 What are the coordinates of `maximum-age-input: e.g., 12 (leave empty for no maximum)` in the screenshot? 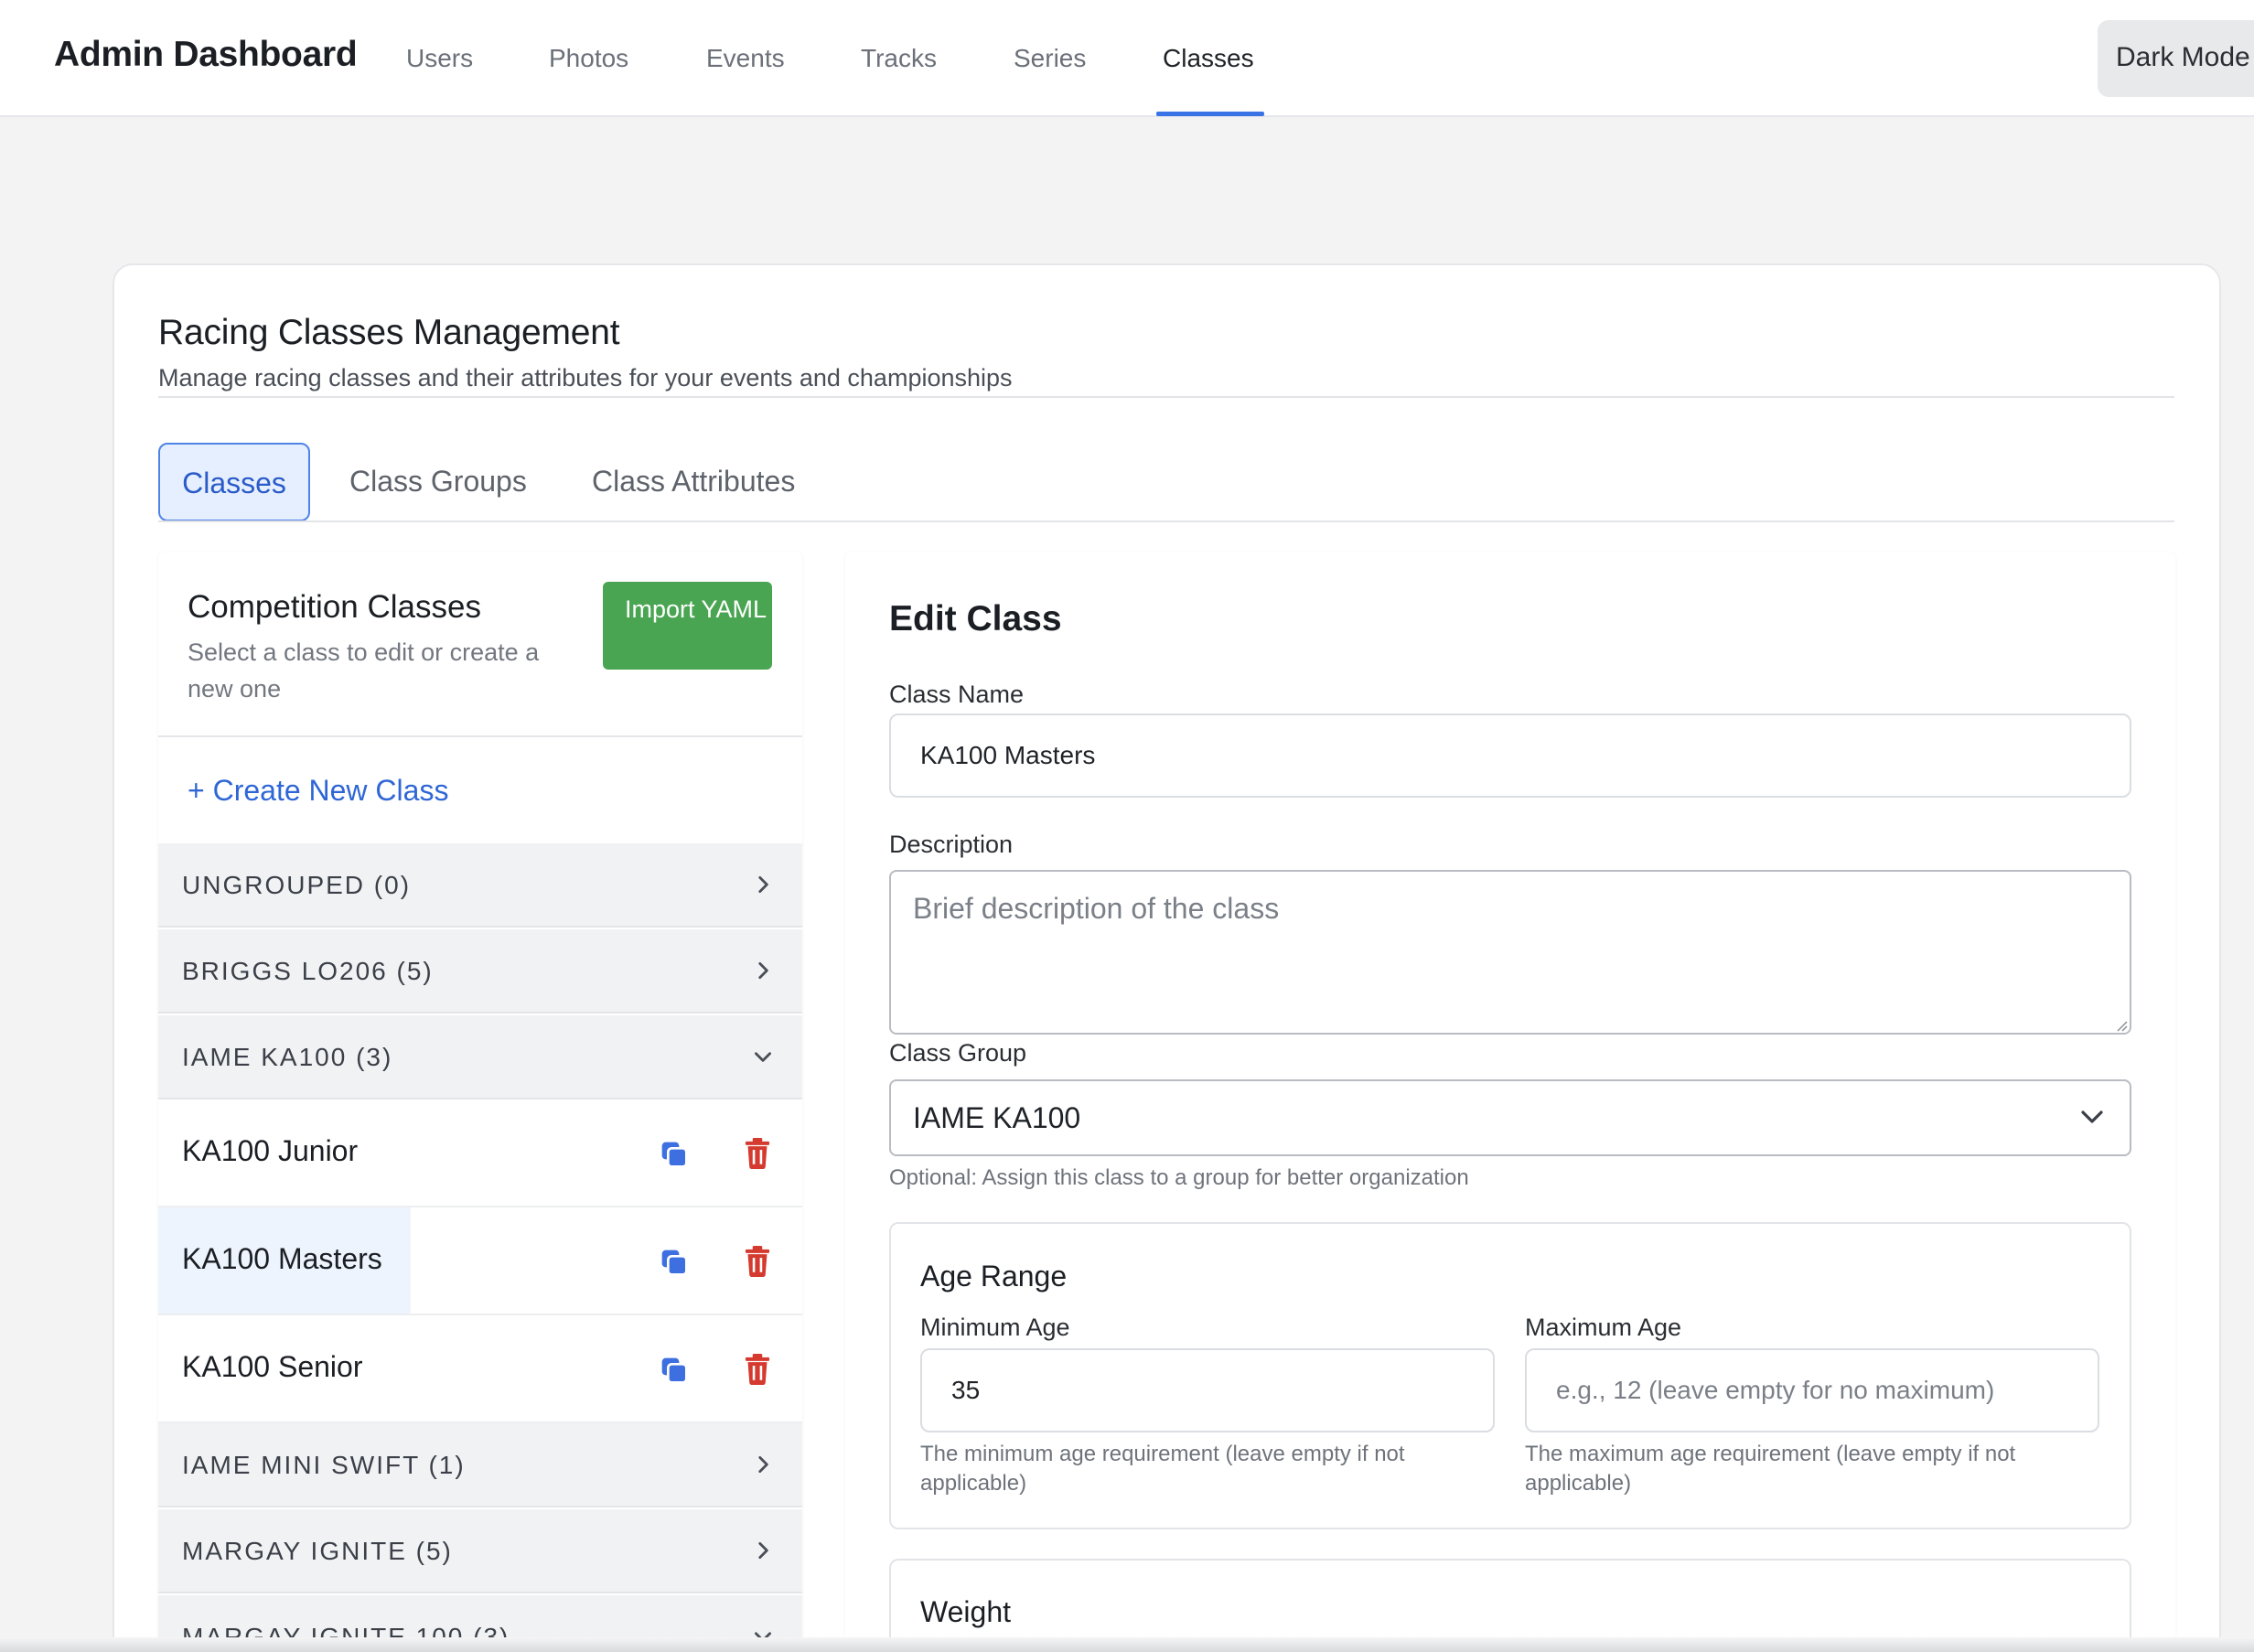 It's located at (1812, 1390).